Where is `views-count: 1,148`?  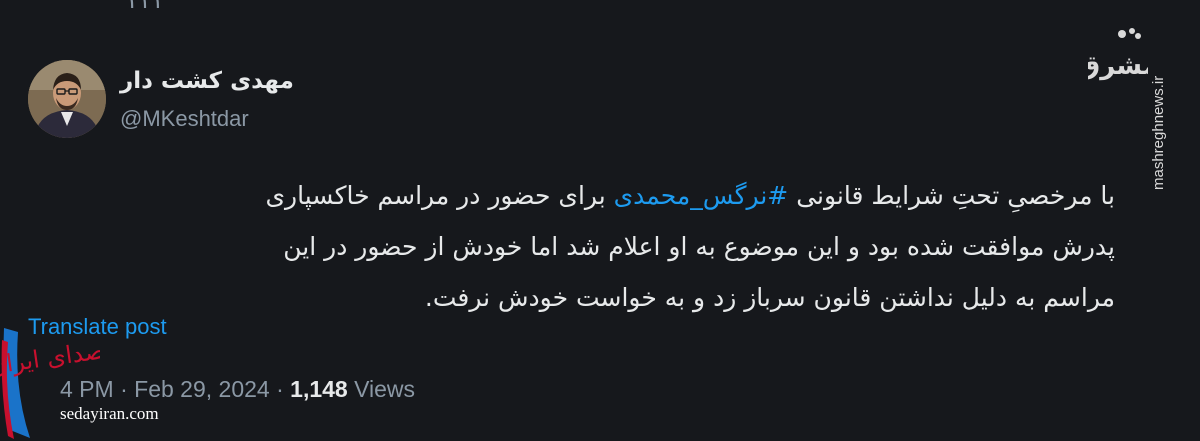
views-count: 1,148 is located at coordinates (319, 389).